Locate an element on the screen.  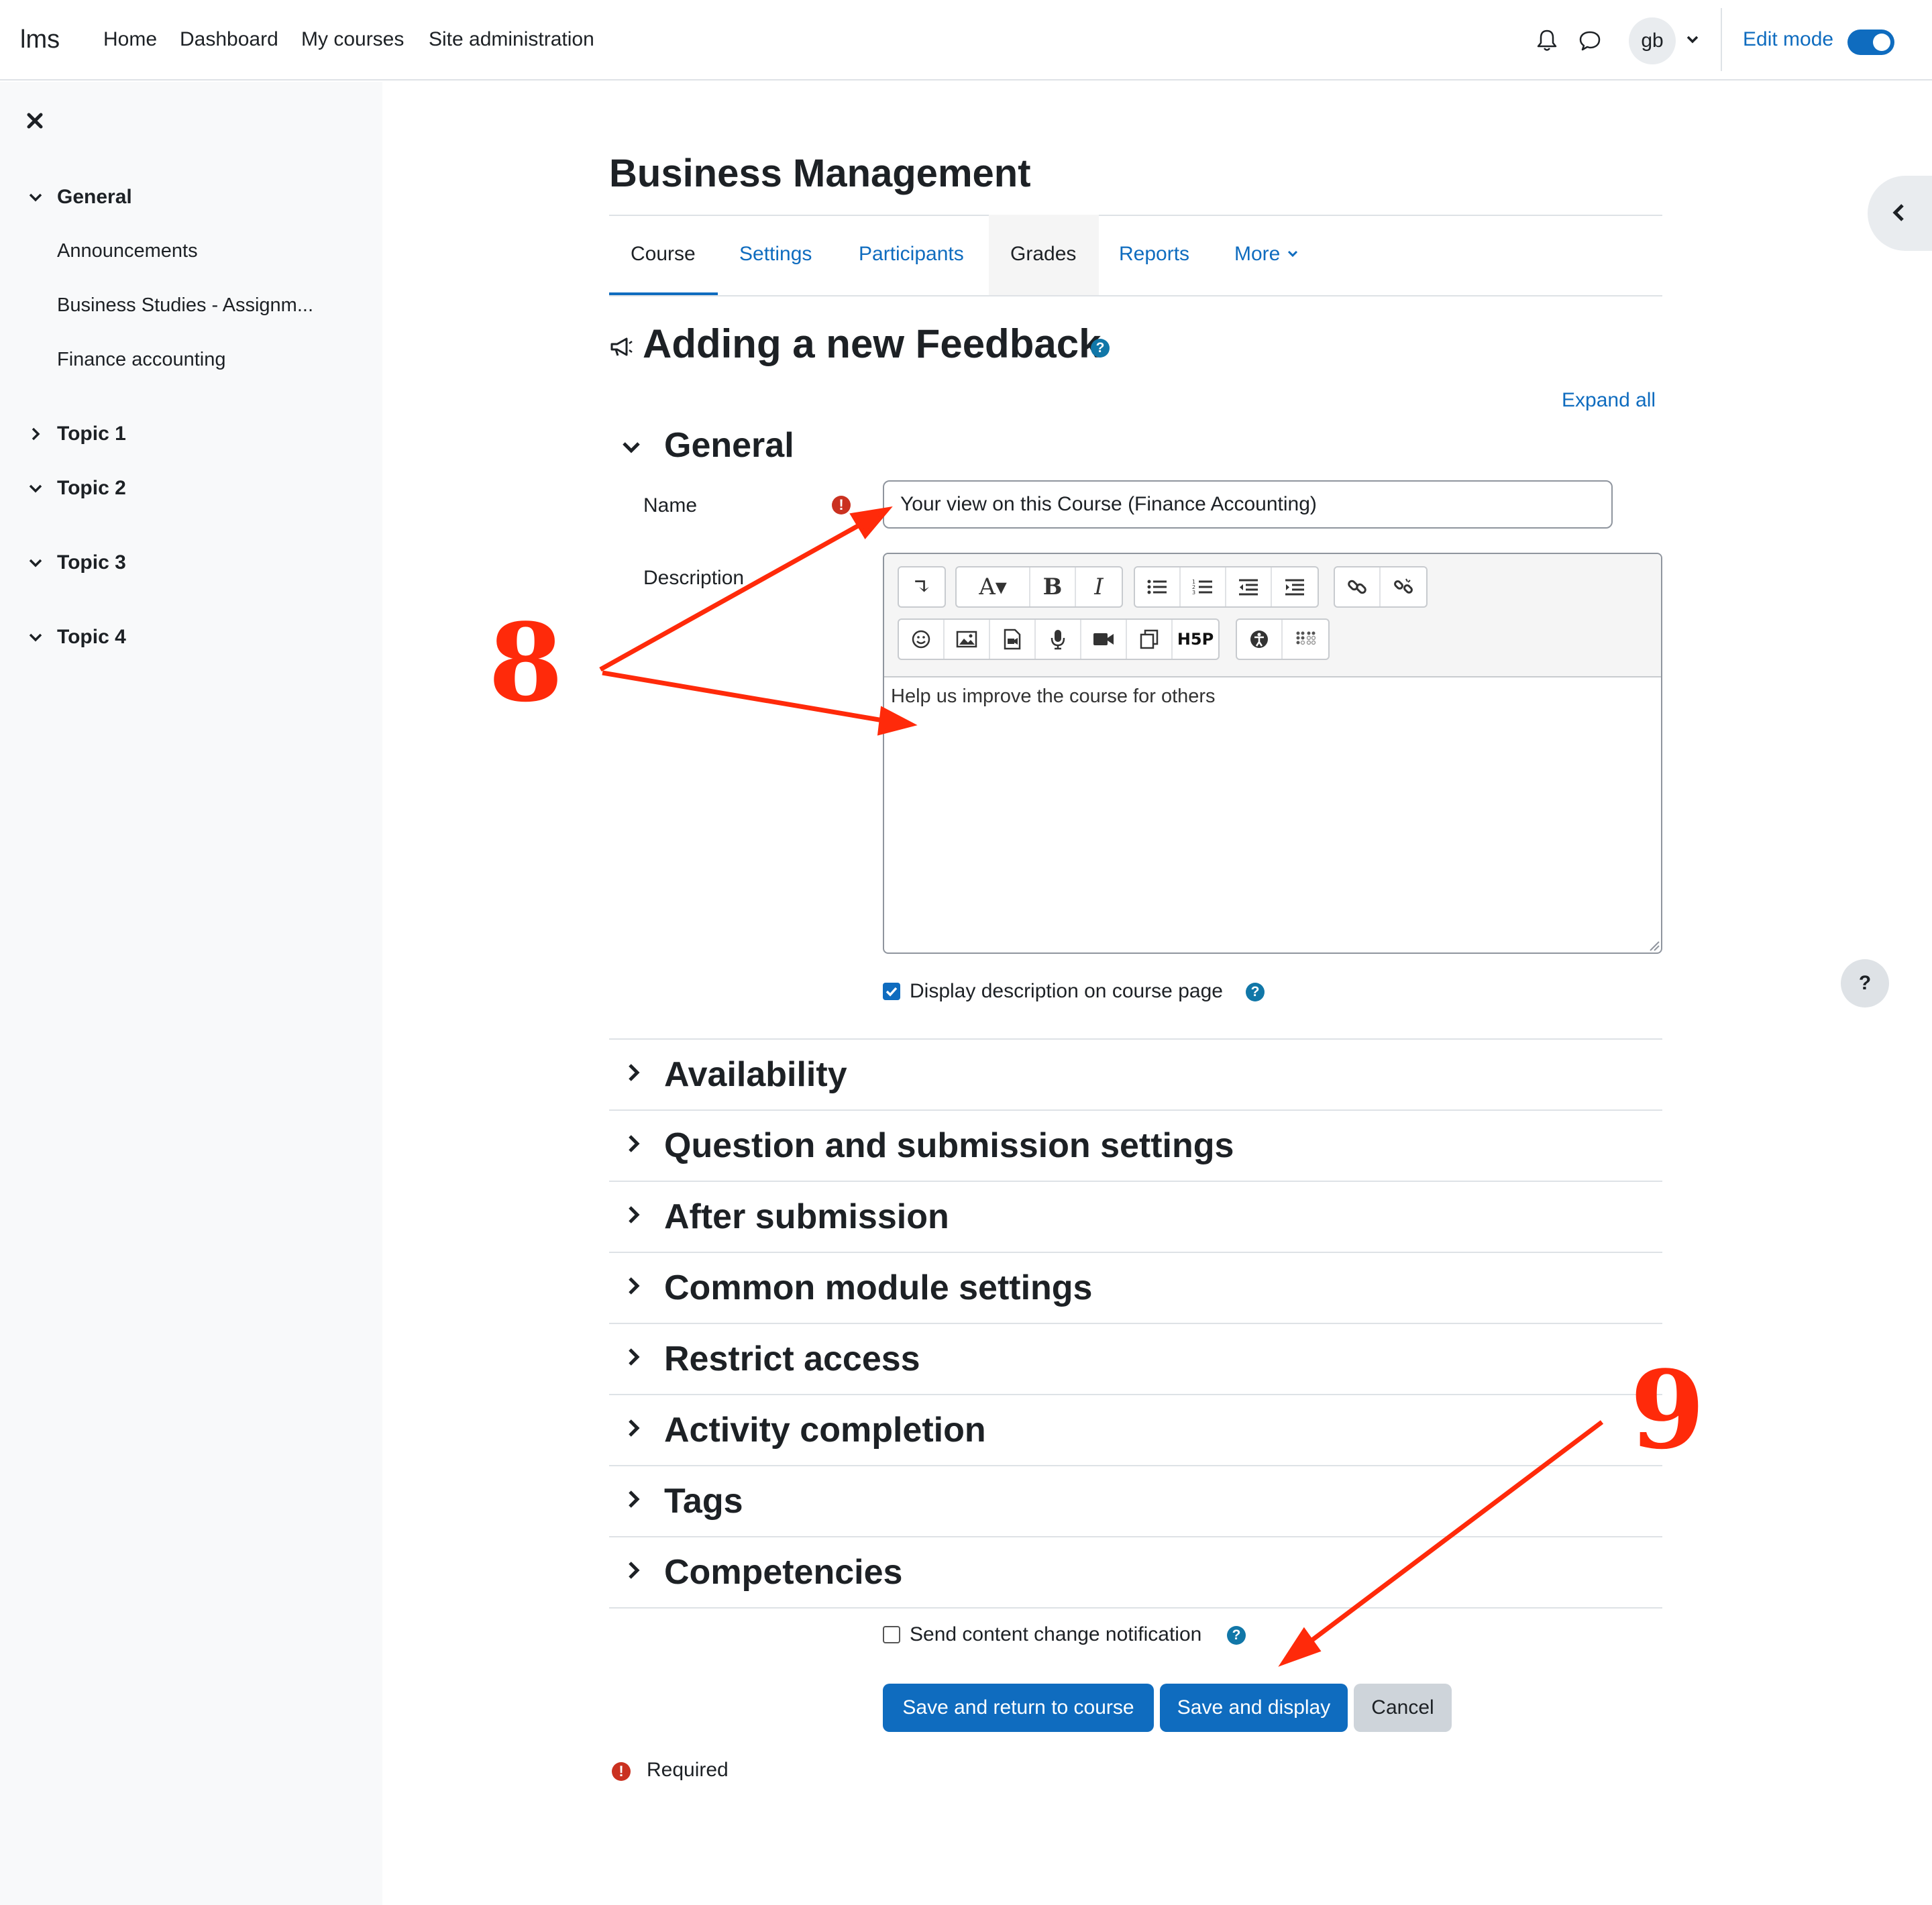
arrow-to-save-display is located at coordinates (1451, 1535).